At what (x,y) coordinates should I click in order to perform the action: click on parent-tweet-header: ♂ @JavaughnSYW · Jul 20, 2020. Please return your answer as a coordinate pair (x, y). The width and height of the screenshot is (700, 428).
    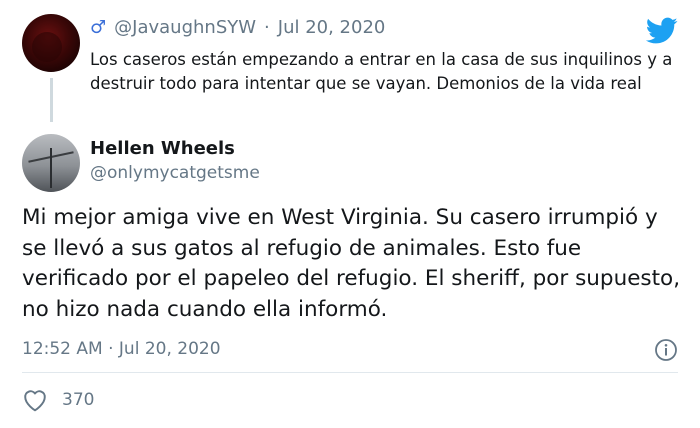
    Looking at the image, I should click on (237, 27).